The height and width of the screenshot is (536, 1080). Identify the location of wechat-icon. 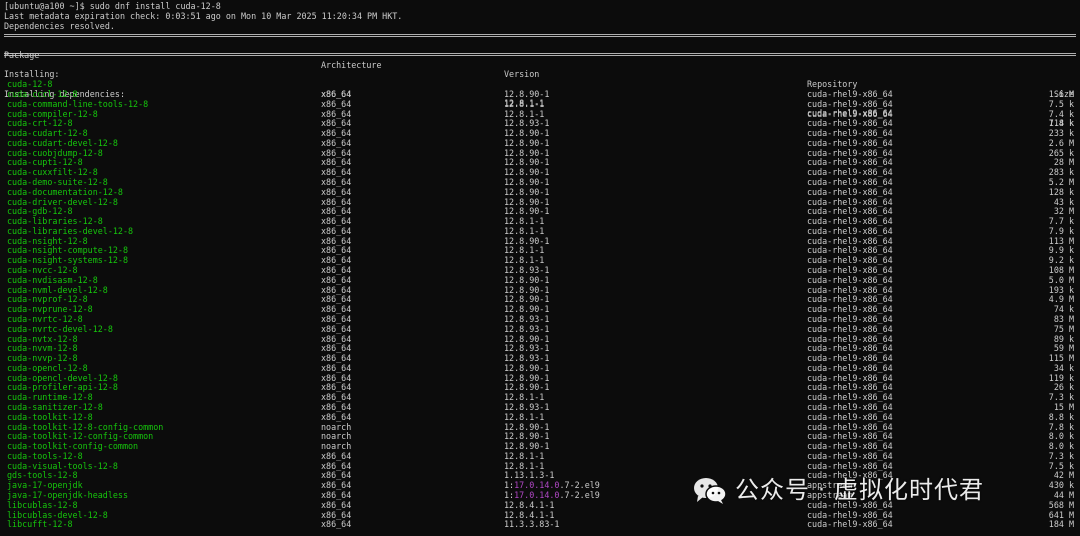
(710, 491).